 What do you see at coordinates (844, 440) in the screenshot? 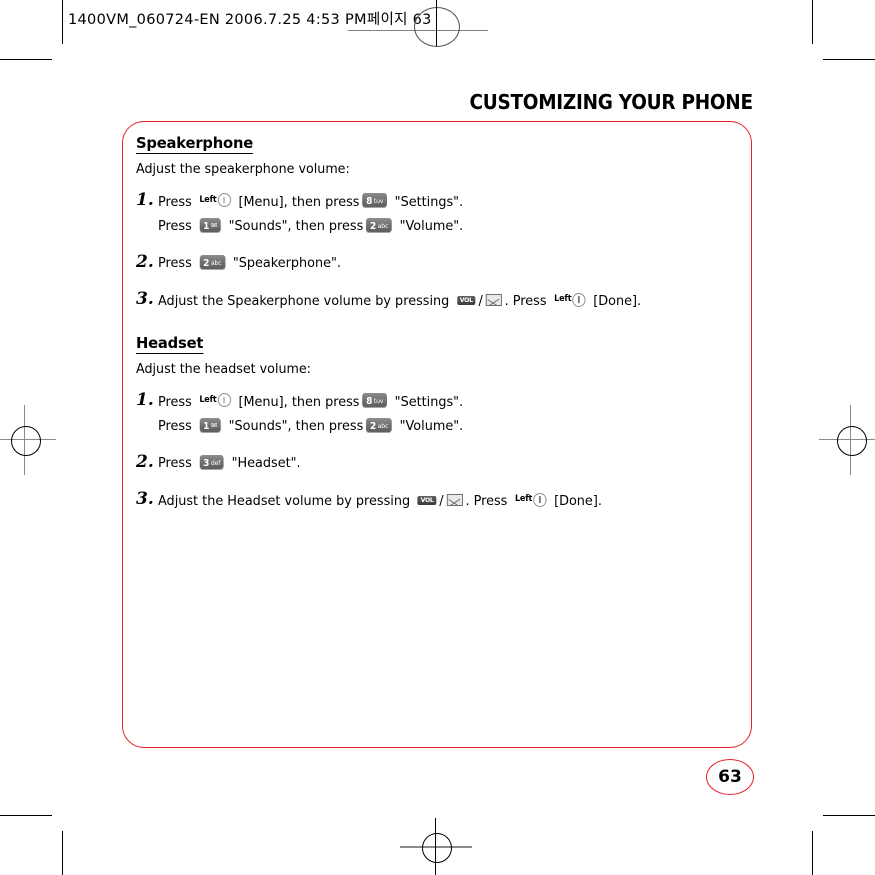
I see `registration-mark-right` at bounding box center [844, 440].